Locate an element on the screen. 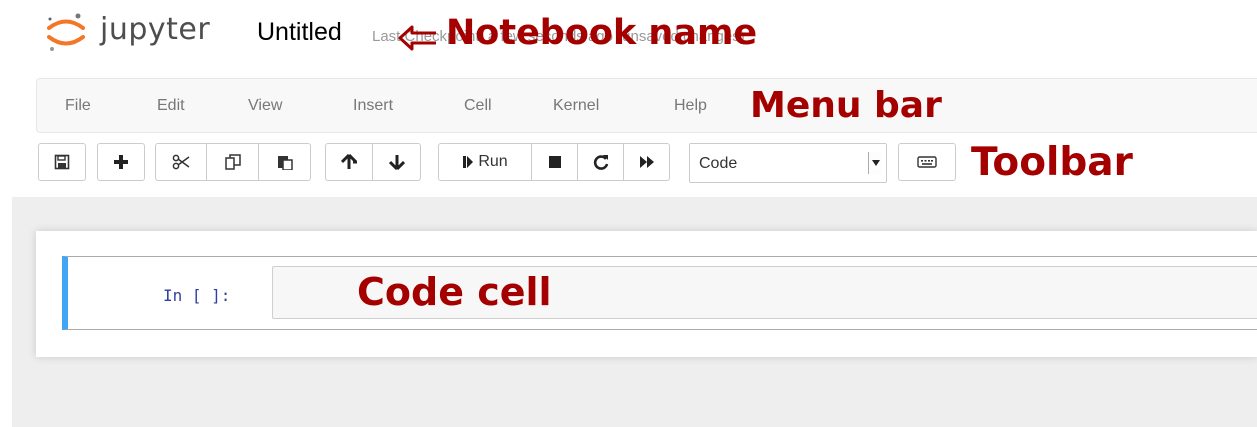 Image resolution: width=1257 pixels, height=427 pixels. move-down-button is located at coordinates (397, 162).